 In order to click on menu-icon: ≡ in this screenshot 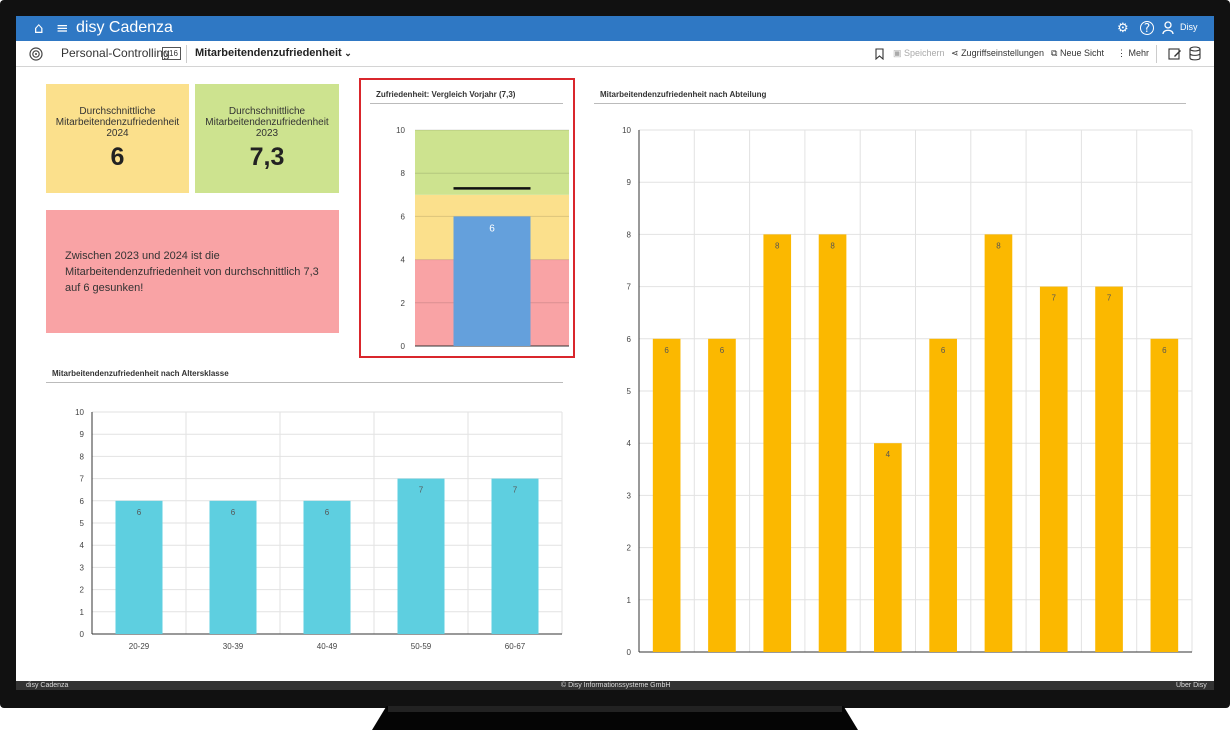, I will do `click(62, 28)`.